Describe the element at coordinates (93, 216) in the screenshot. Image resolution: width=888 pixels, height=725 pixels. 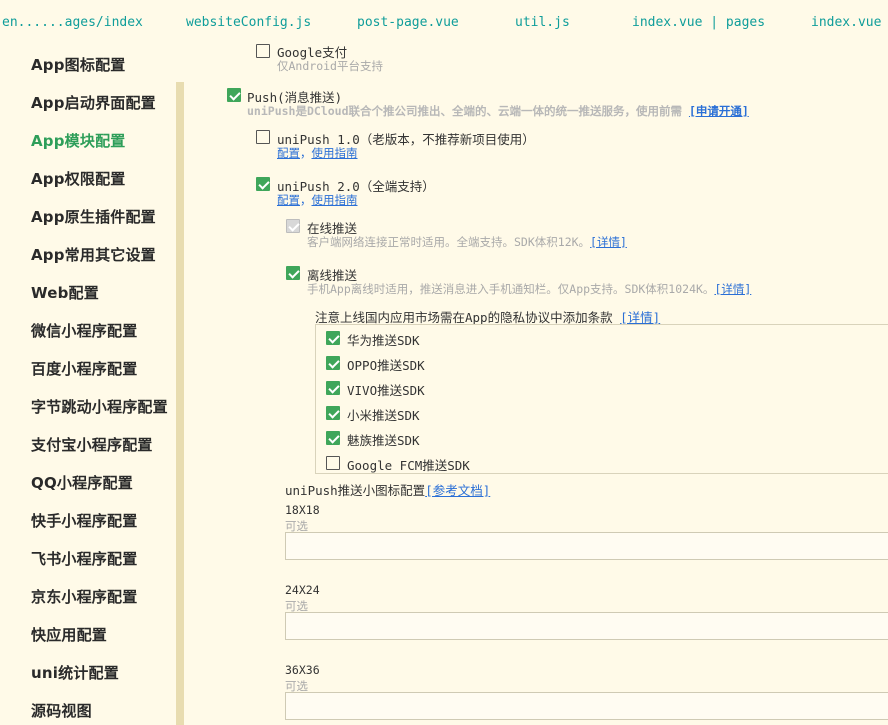
I see `sidebar-item-app-native-plugins: App原生插件配置` at that location.